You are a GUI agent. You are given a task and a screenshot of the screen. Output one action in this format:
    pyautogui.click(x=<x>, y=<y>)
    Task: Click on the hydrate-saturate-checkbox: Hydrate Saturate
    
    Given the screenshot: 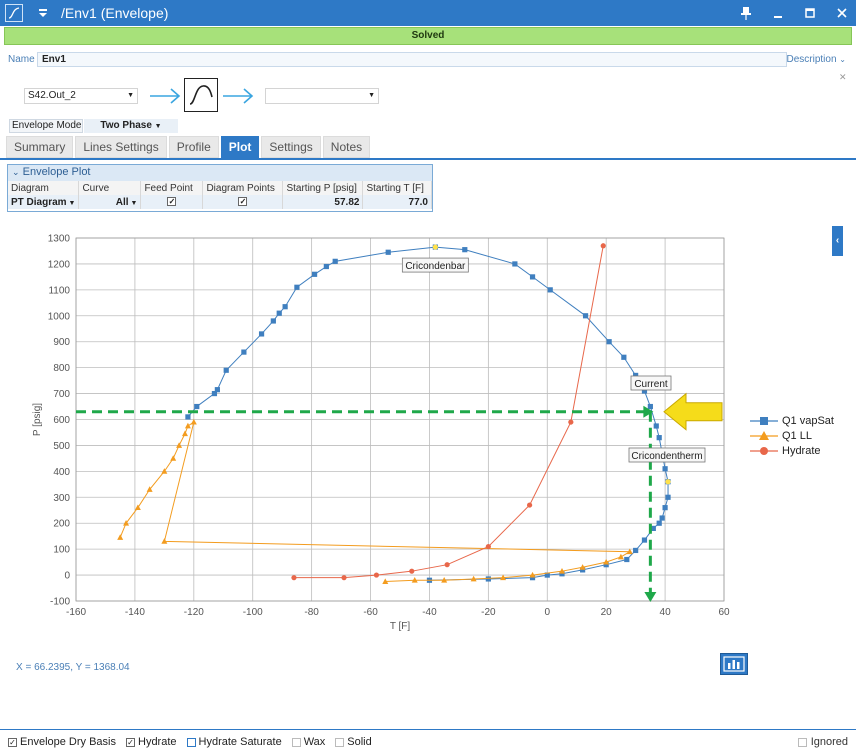 What is the action you would take?
    pyautogui.click(x=234, y=742)
    